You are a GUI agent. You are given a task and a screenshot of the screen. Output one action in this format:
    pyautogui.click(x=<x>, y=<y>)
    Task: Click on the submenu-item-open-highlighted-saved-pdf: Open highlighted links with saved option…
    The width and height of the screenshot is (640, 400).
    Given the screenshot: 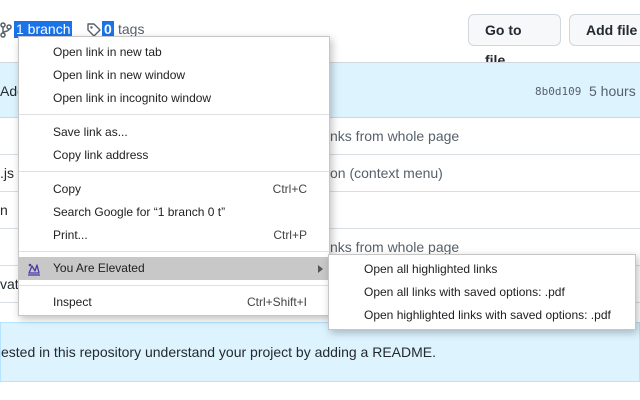 What is the action you would take?
    pyautogui.click(x=482, y=315)
    